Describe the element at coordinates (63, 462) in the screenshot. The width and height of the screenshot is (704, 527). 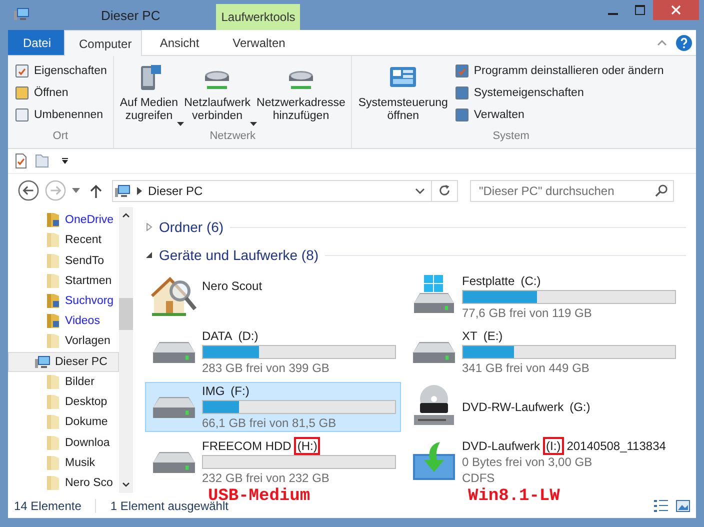
I see `tree-item: Musik` at that location.